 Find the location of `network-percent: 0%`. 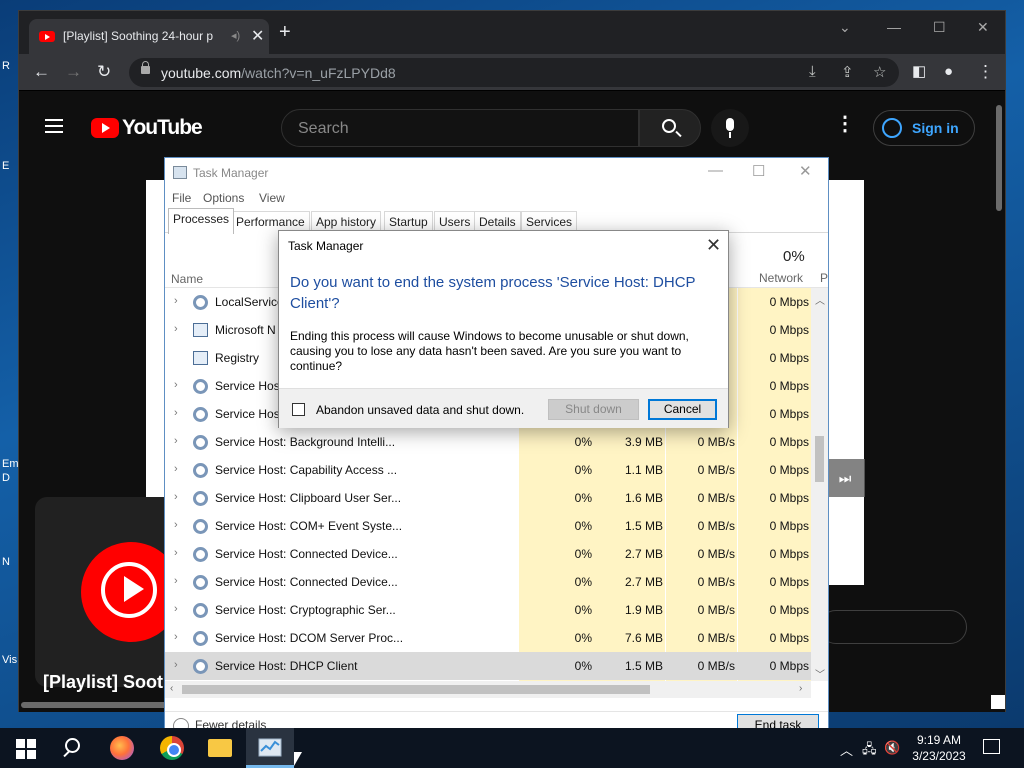

network-percent: 0% is located at coordinates (794, 256).